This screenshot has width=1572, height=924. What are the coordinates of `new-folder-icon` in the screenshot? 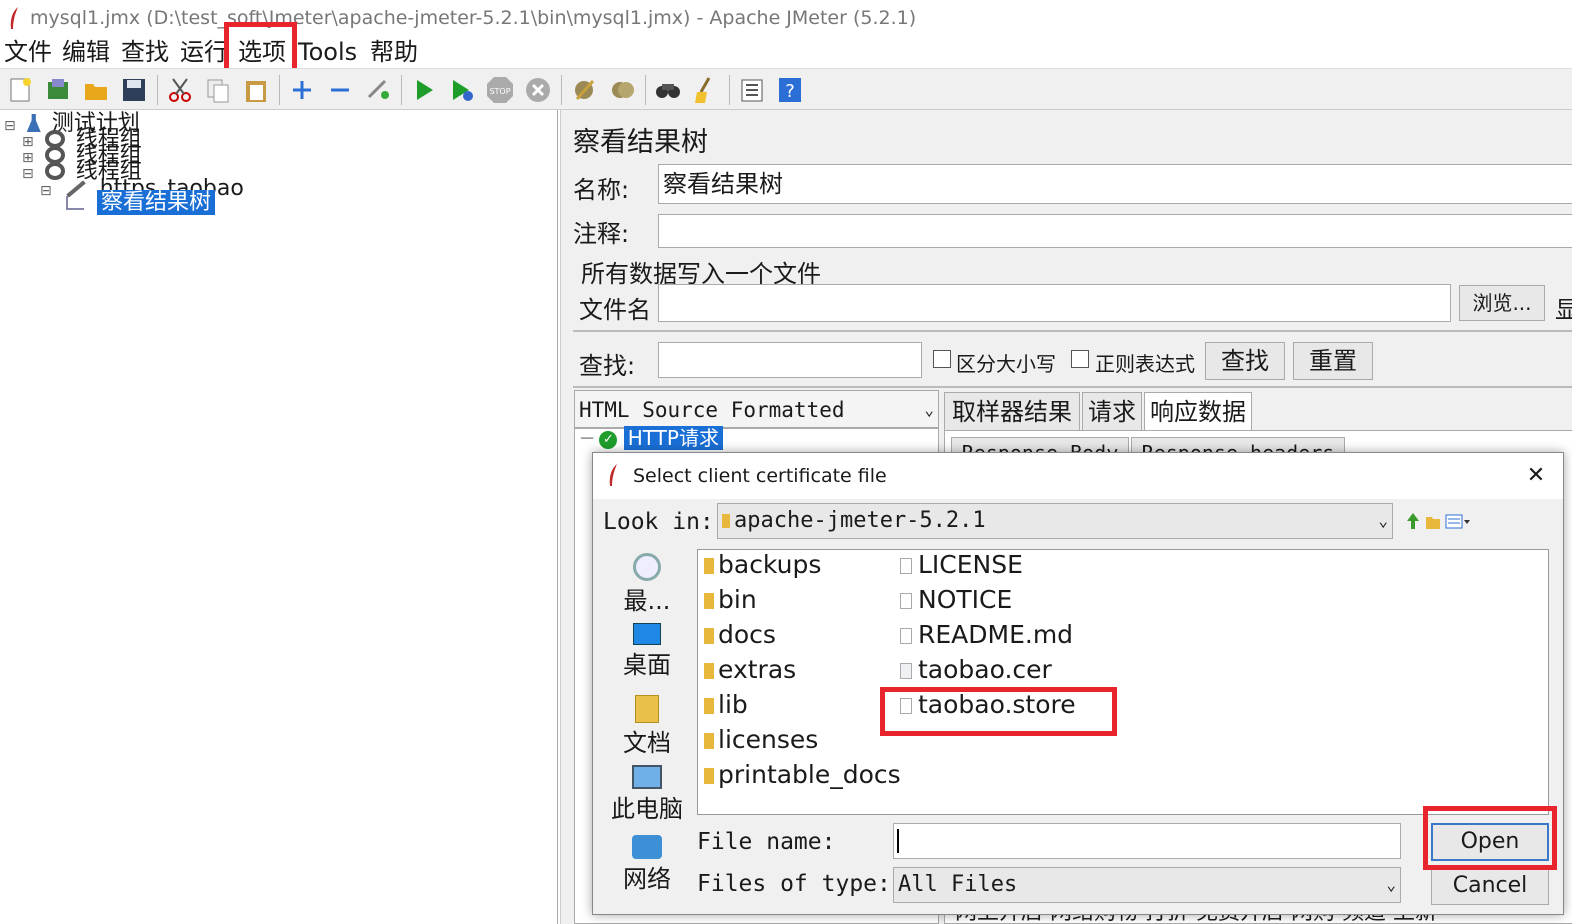 It's located at (1433, 521).